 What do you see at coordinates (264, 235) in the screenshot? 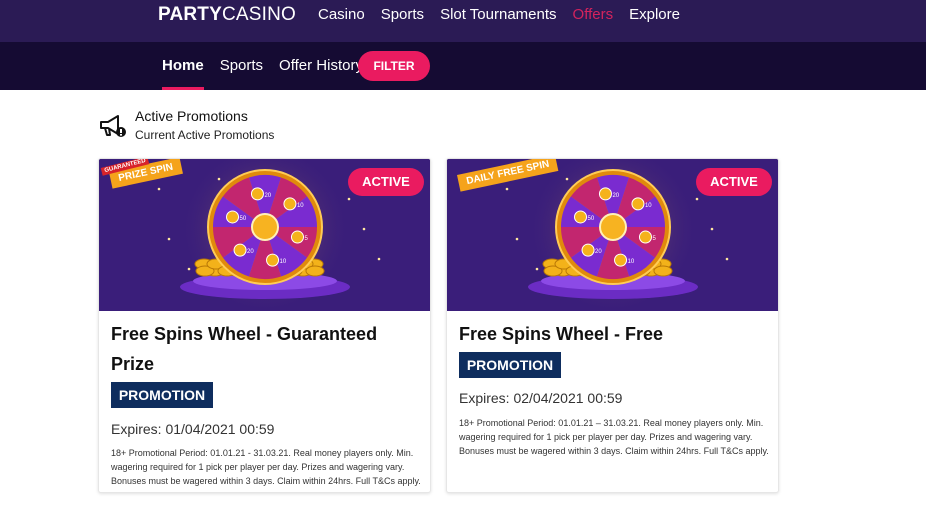
I see `promotion-image: 5 10 20 50 20 10 PRIZE SPIN GUARANTEED ACTIVE` at bounding box center [264, 235].